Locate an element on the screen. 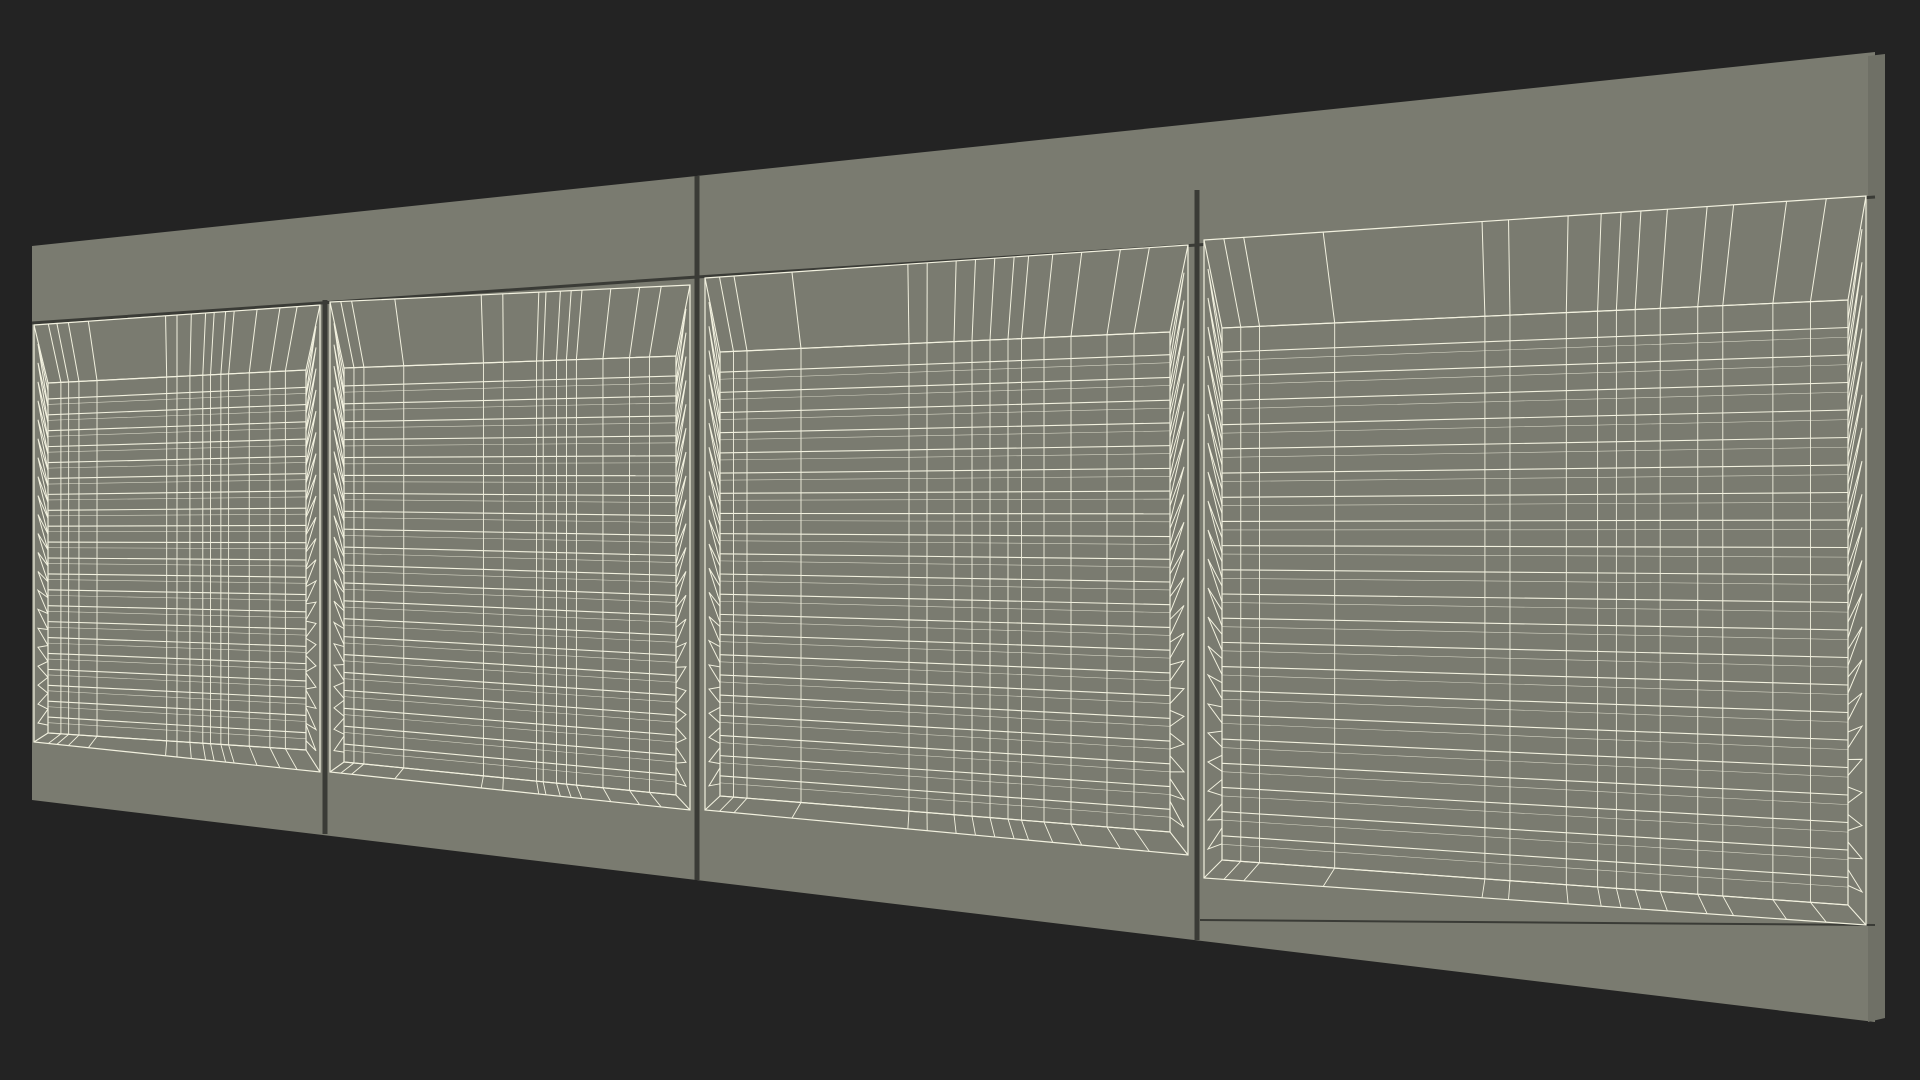 The image size is (1920, 1080). wall-edge is located at coordinates (1876, 538).